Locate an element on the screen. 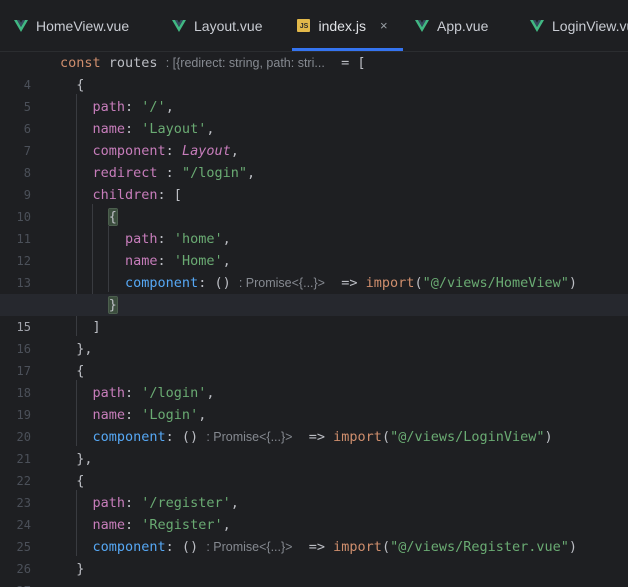 This screenshot has height=587, width=628. tab-homeview-vue: HomeView.vue is located at coordinates (71, 25).